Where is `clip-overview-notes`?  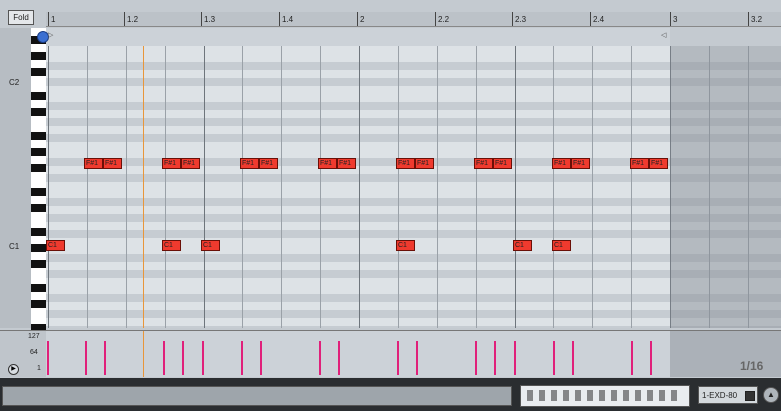
clip-overview-notes is located at coordinates (602, 395).